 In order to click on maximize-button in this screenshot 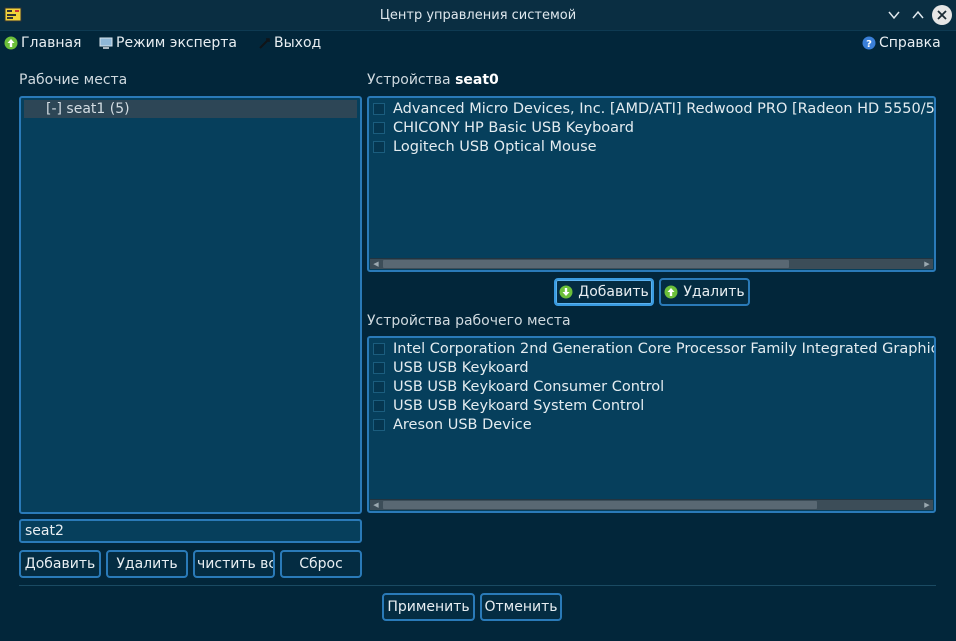, I will do `click(918, 15)`.